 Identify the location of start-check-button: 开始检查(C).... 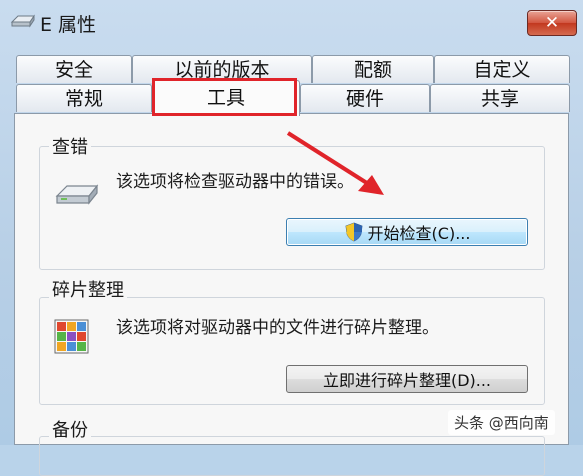
(407, 232).